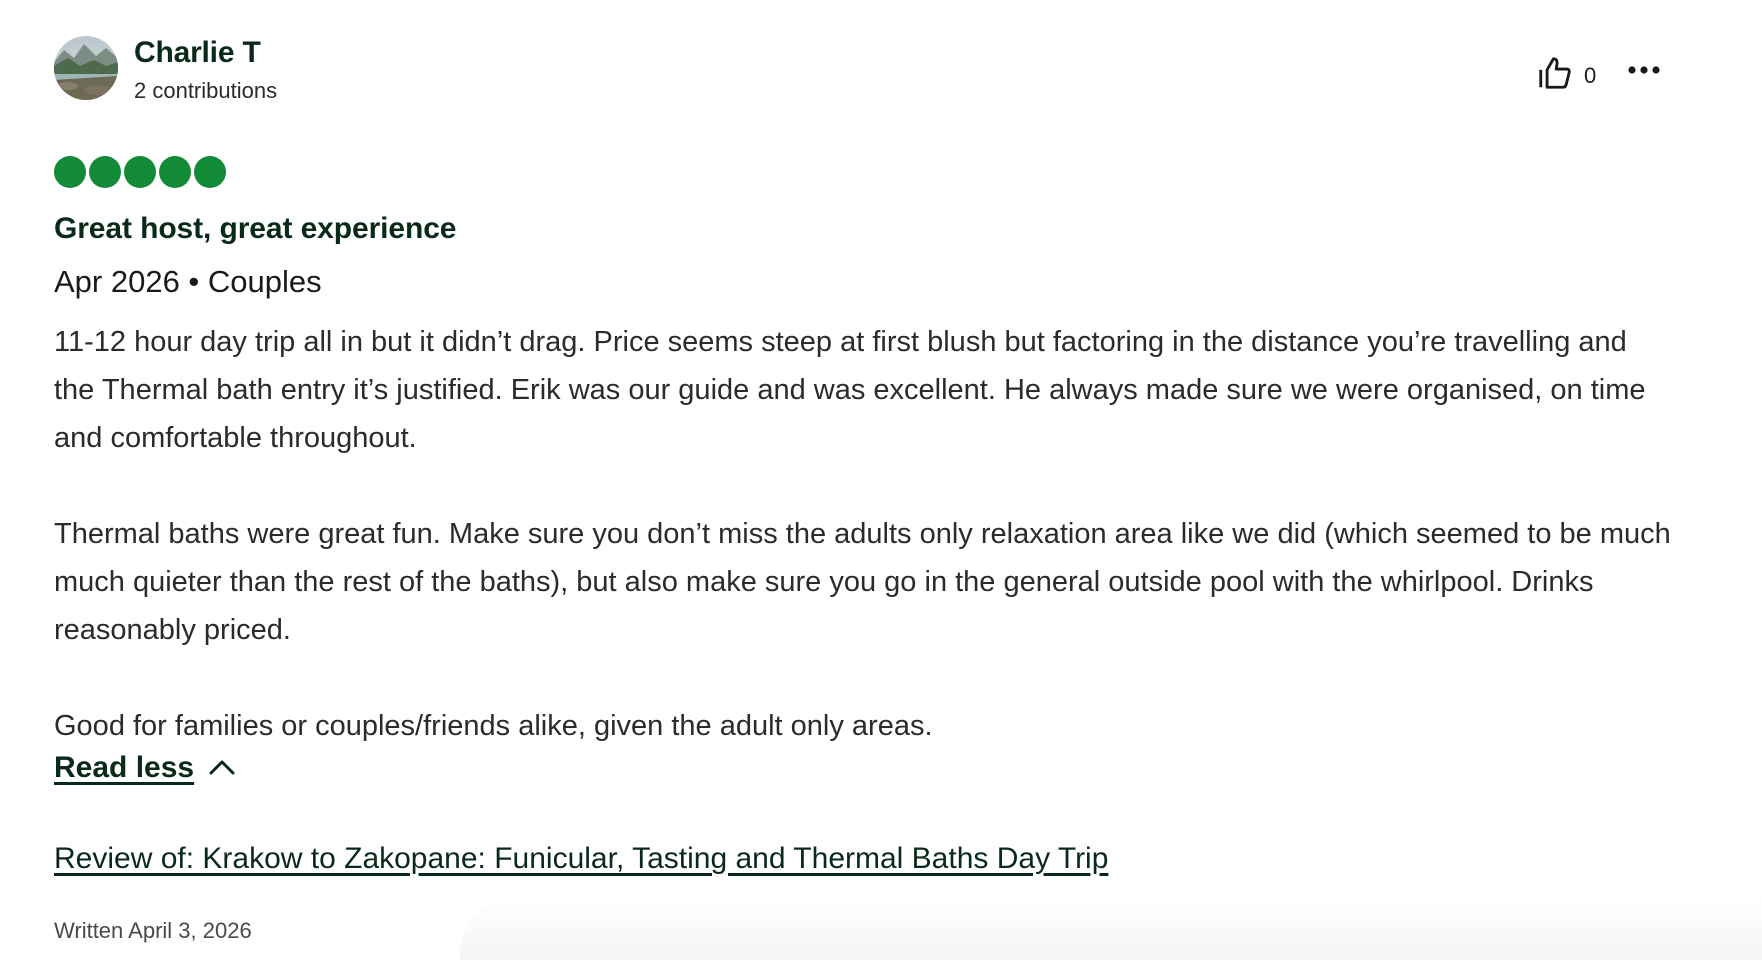 The width and height of the screenshot is (1762, 960). I want to click on review-title: Great host, great experience, so click(255, 228).